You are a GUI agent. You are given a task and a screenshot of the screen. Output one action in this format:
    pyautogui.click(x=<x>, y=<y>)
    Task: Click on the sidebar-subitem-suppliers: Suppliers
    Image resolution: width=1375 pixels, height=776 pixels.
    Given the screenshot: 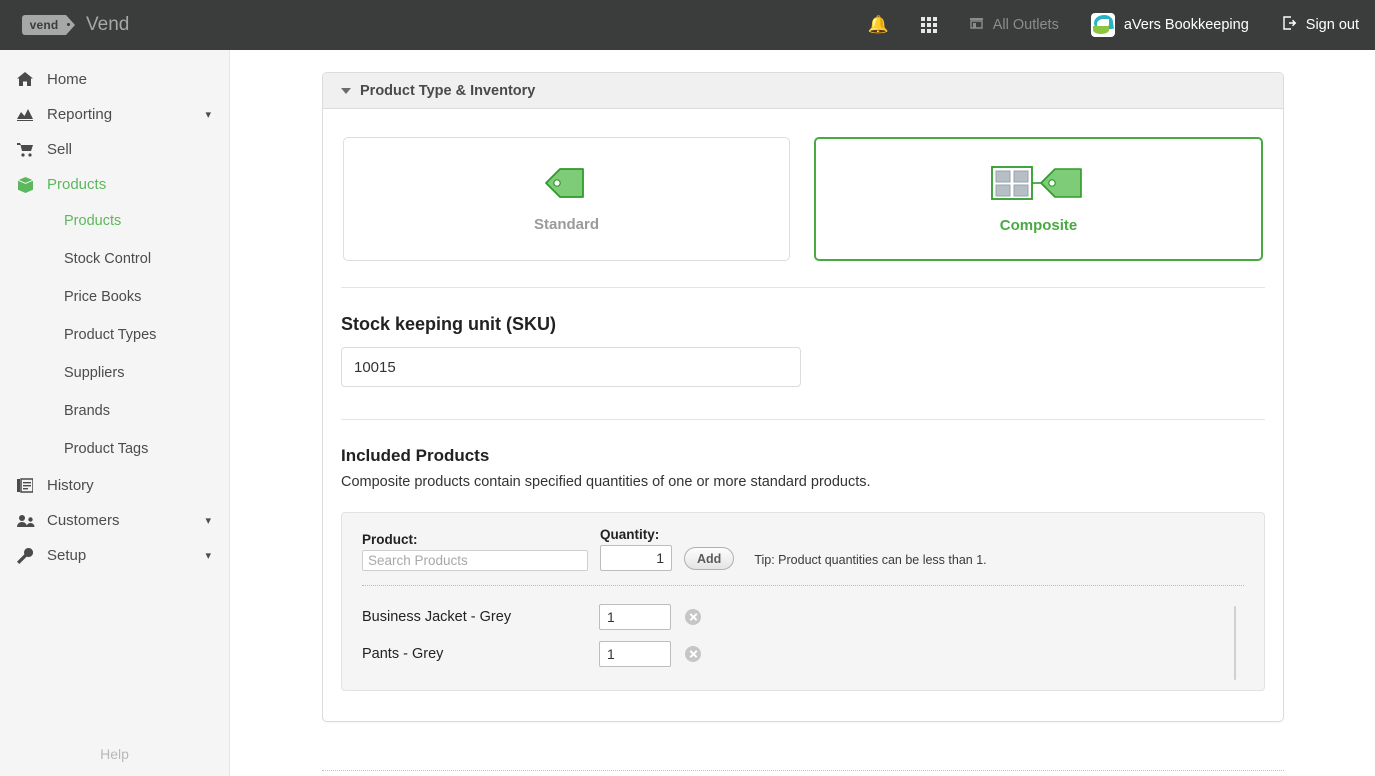 What is the action you would take?
    pyautogui.click(x=114, y=373)
    